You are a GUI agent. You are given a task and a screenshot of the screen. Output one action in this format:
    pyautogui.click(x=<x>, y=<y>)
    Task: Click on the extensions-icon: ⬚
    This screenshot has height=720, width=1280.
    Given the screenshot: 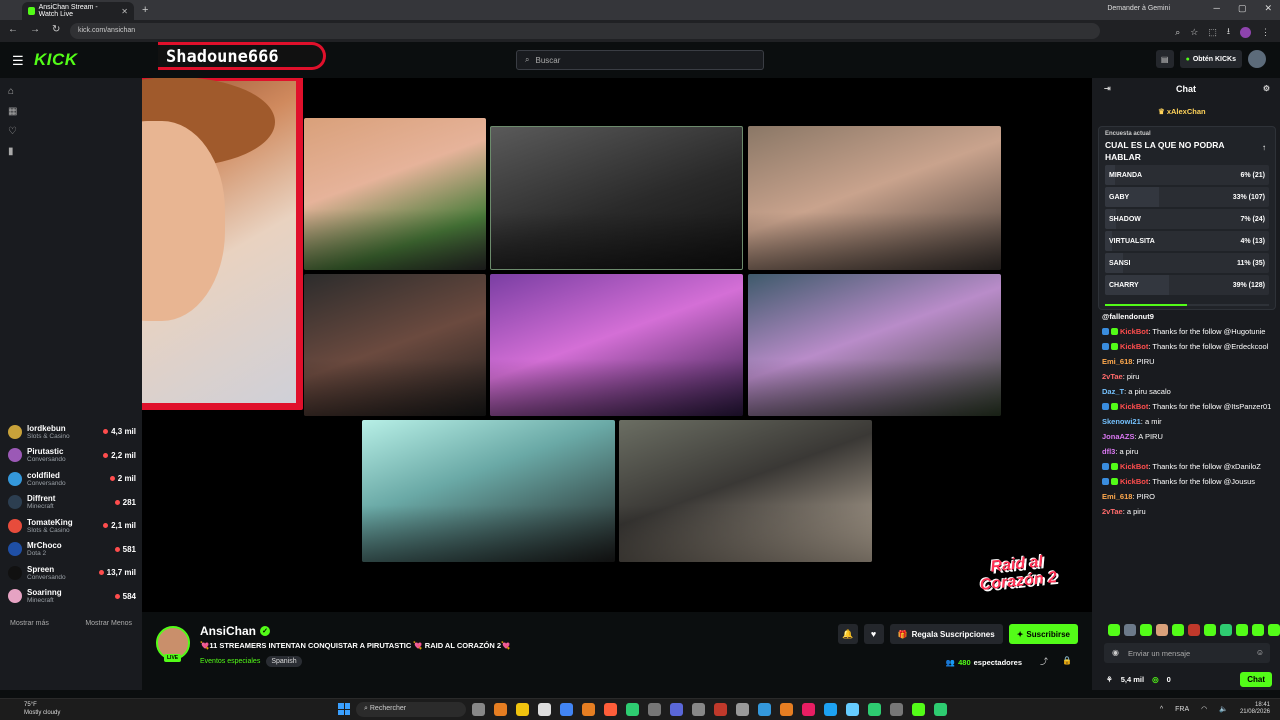 What is the action you would take?
    pyautogui.click(x=1212, y=32)
    